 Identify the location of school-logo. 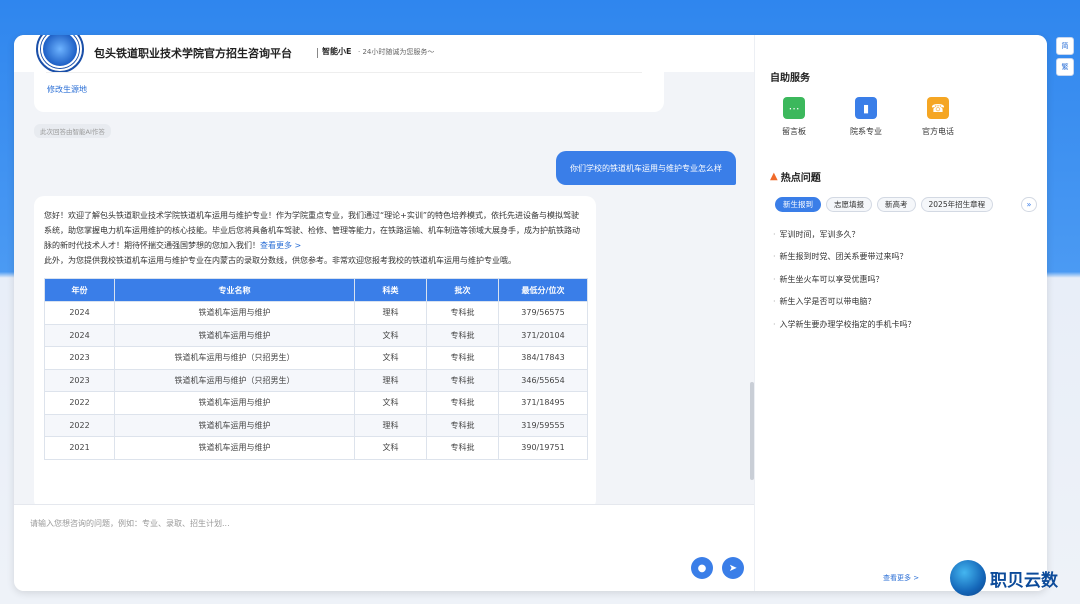
(60, 54).